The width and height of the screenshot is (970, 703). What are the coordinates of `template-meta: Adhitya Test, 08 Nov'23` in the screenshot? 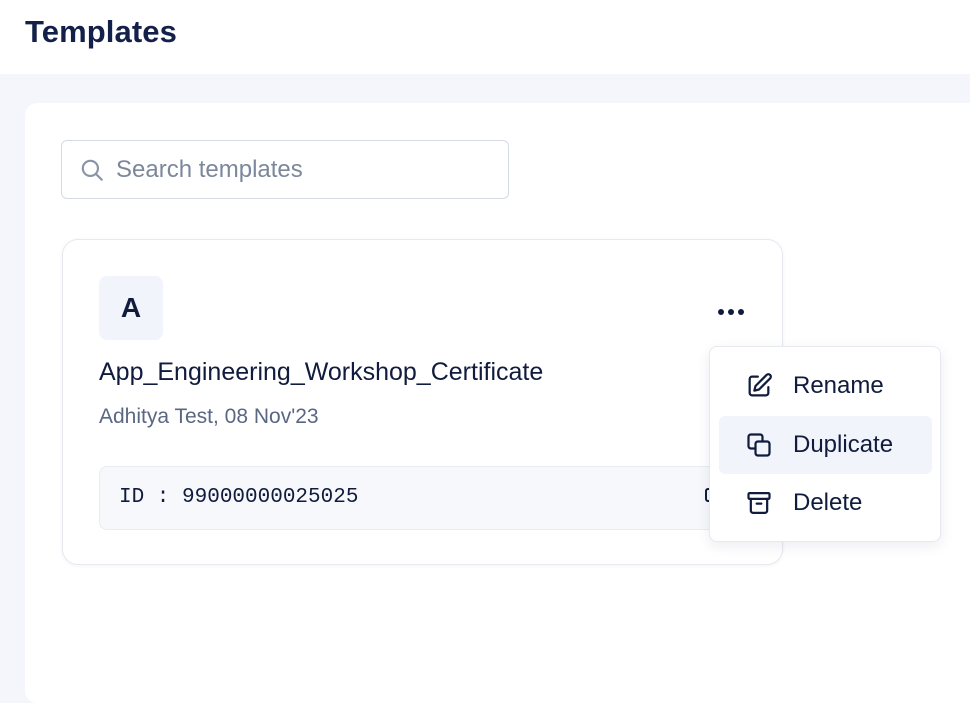 It's located at (209, 416).